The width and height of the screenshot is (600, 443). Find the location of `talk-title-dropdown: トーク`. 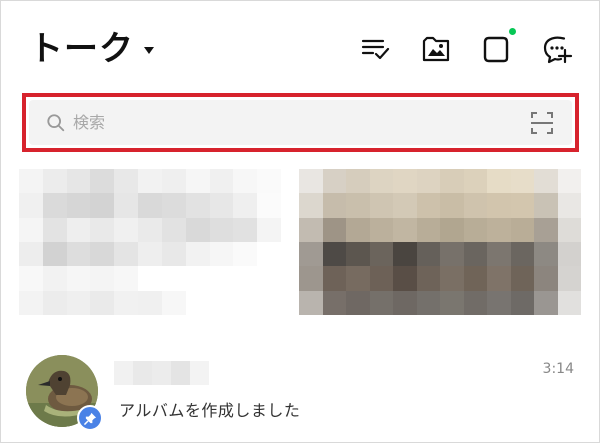

talk-title-dropdown: トーク is located at coordinates (91, 49).